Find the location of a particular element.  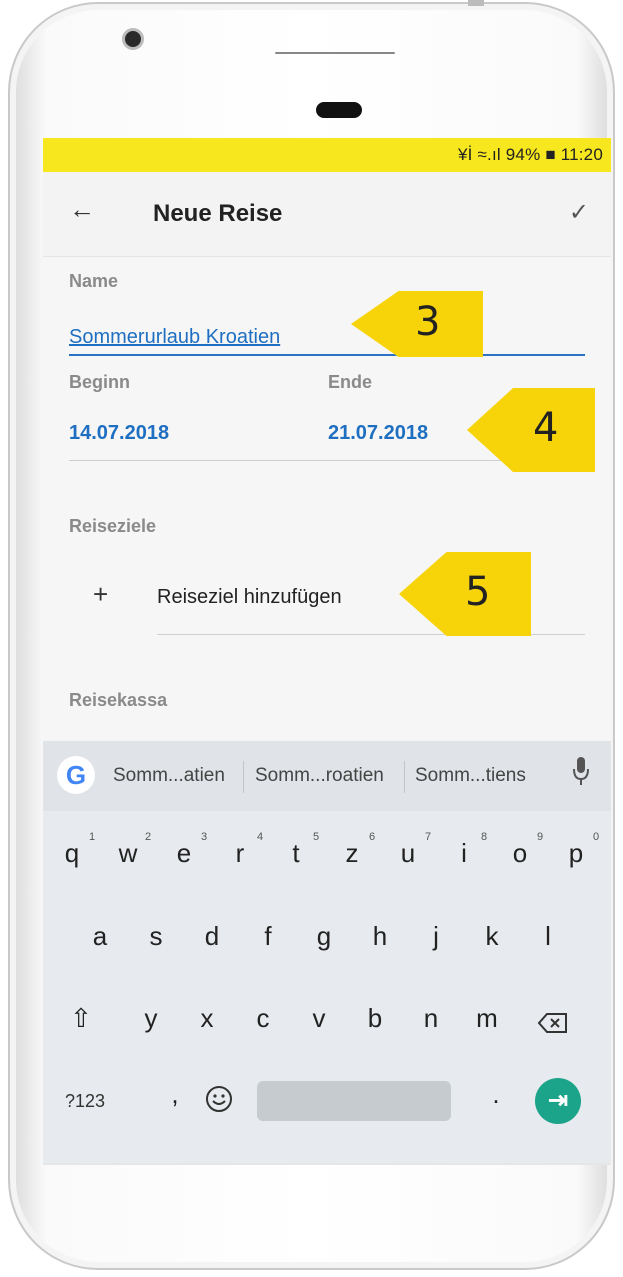

backspace-icon is located at coordinates (553, 1023).